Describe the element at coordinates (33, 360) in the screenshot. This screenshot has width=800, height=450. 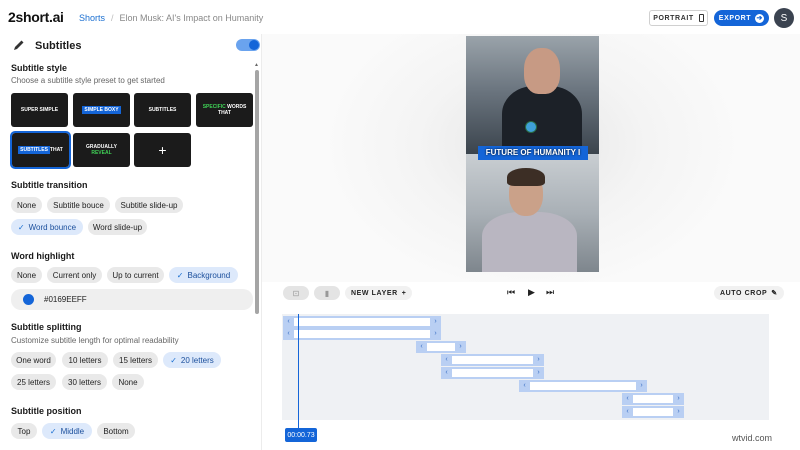
I see `split-one-word: One word` at that location.